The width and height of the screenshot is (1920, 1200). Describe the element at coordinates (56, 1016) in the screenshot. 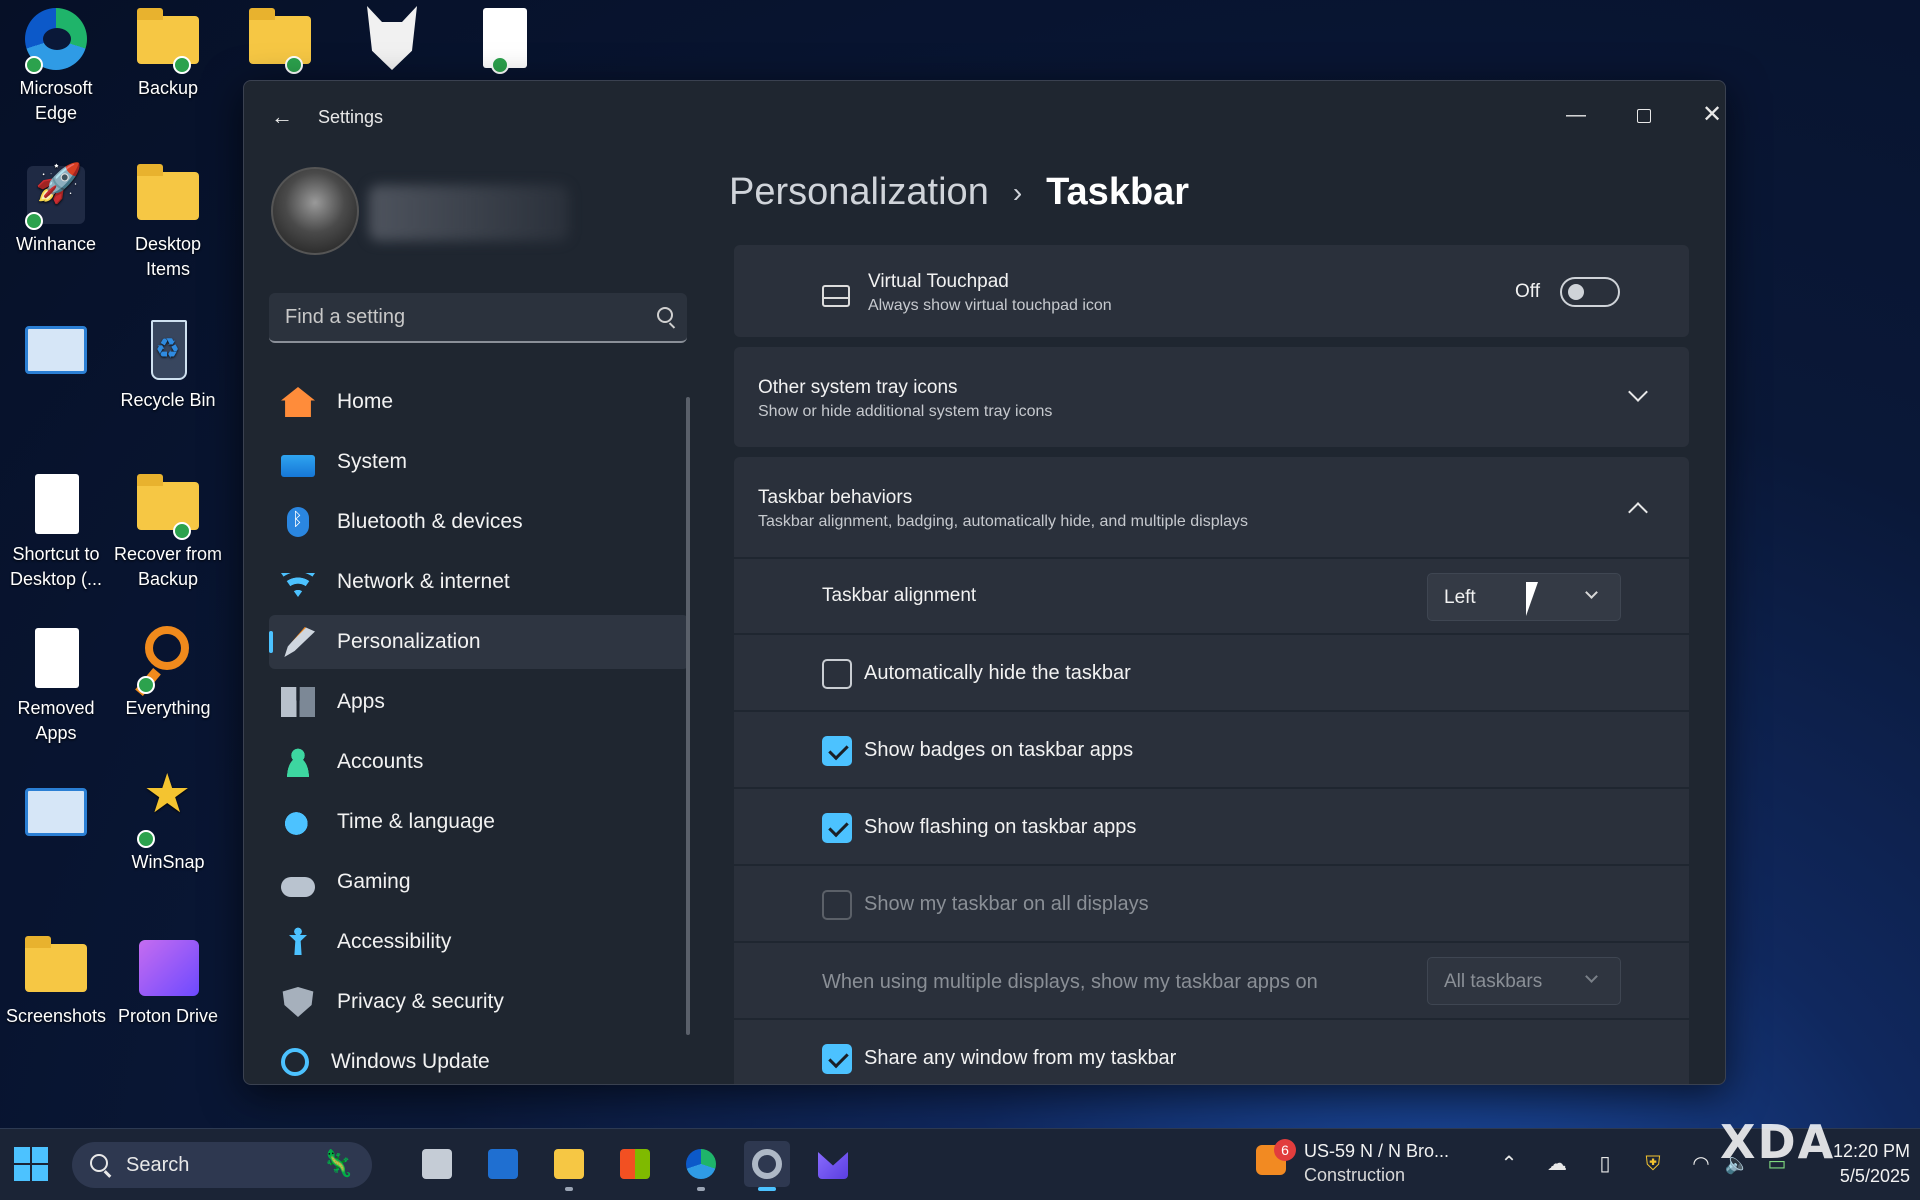

I see `desktop-icon-label: Screenshots` at that location.